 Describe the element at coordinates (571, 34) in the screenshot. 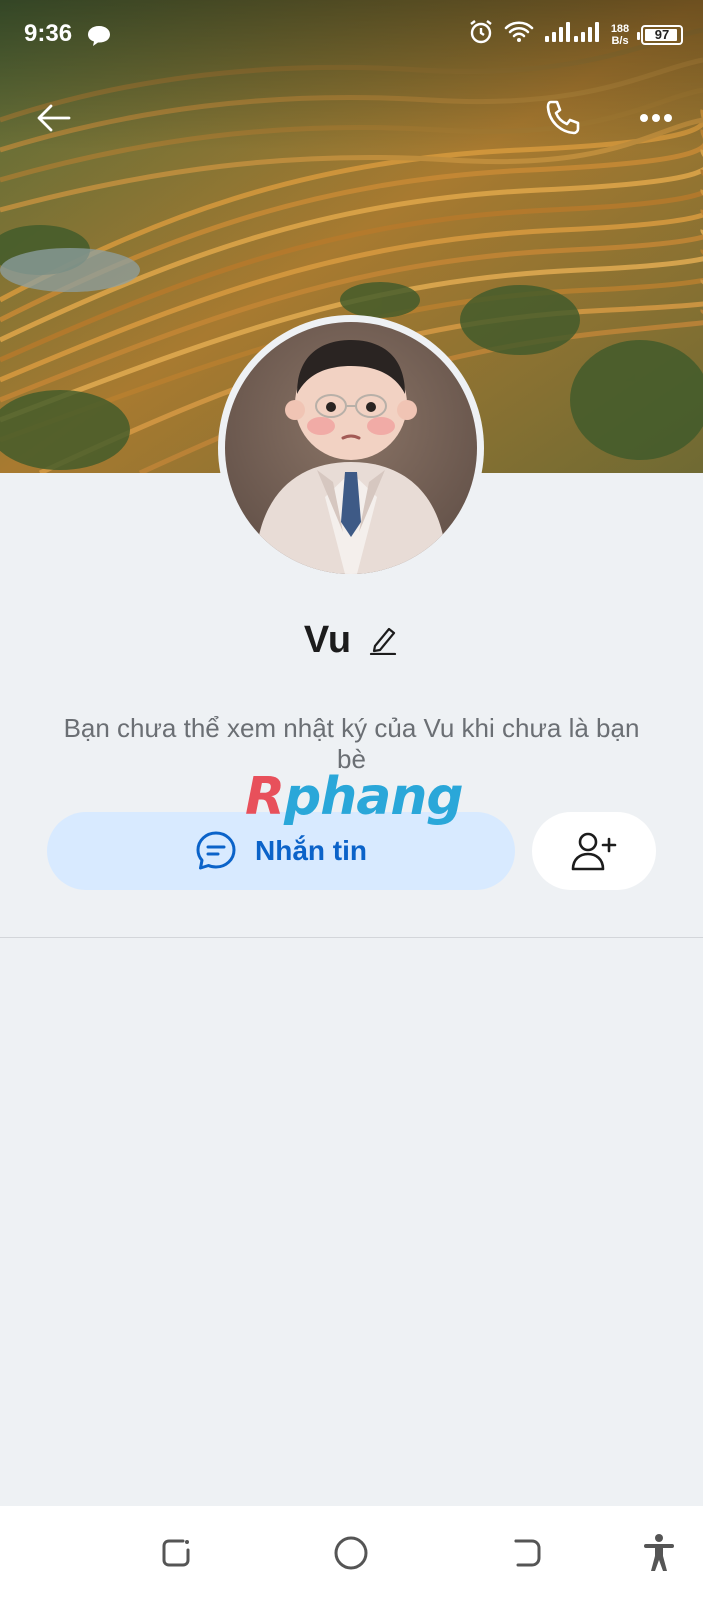

I see `signal-icon` at that location.